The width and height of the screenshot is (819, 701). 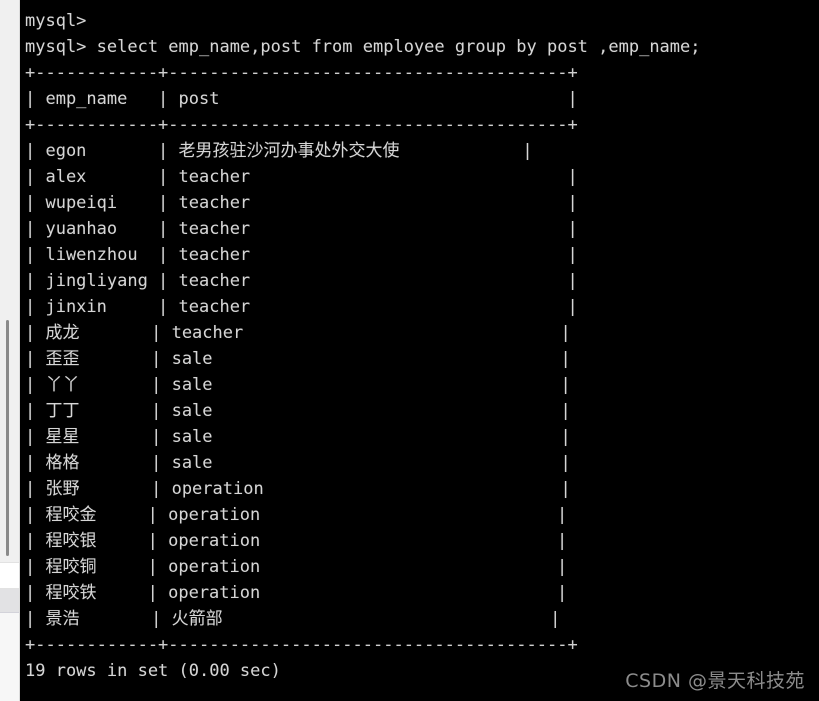 What do you see at coordinates (9, 601) in the screenshot?
I see `gutter-block-gray` at bounding box center [9, 601].